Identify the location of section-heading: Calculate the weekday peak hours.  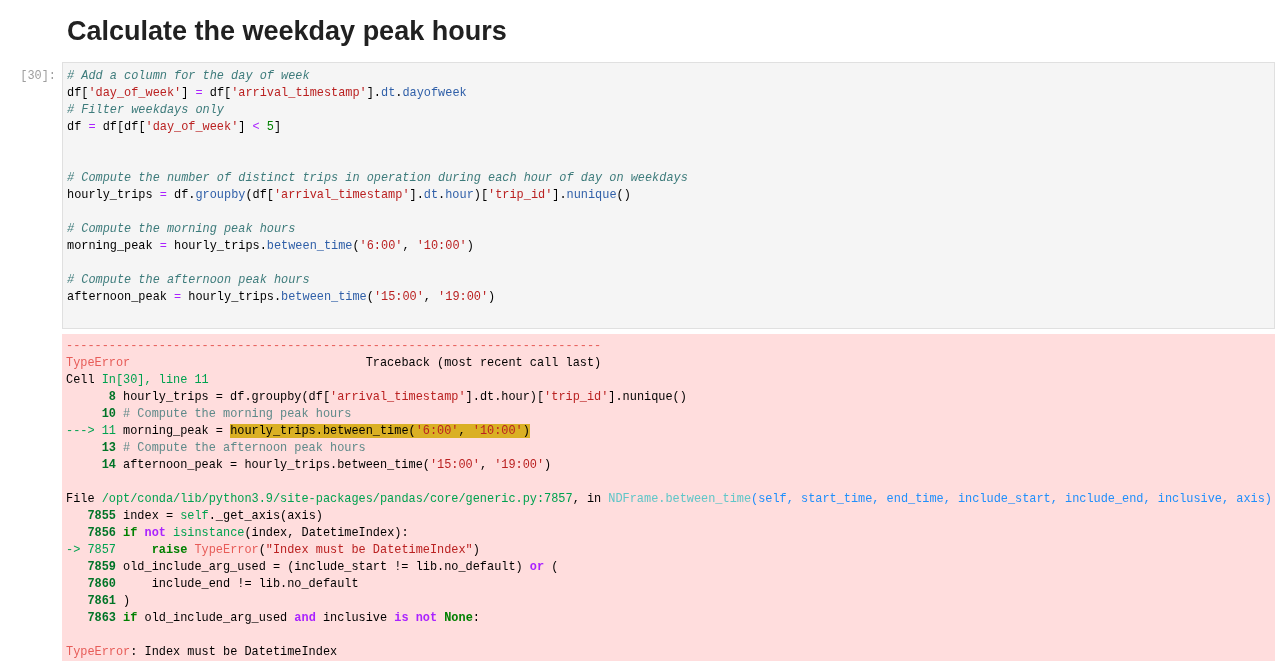
(287, 31).